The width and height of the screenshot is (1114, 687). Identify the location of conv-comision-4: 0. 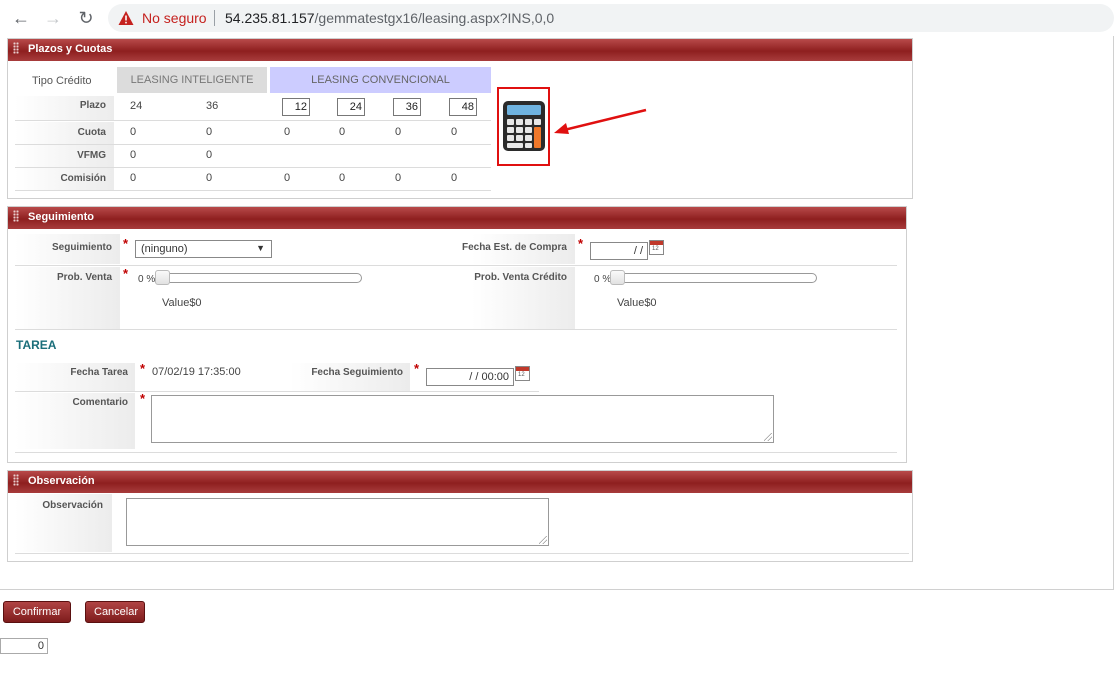
(454, 178).